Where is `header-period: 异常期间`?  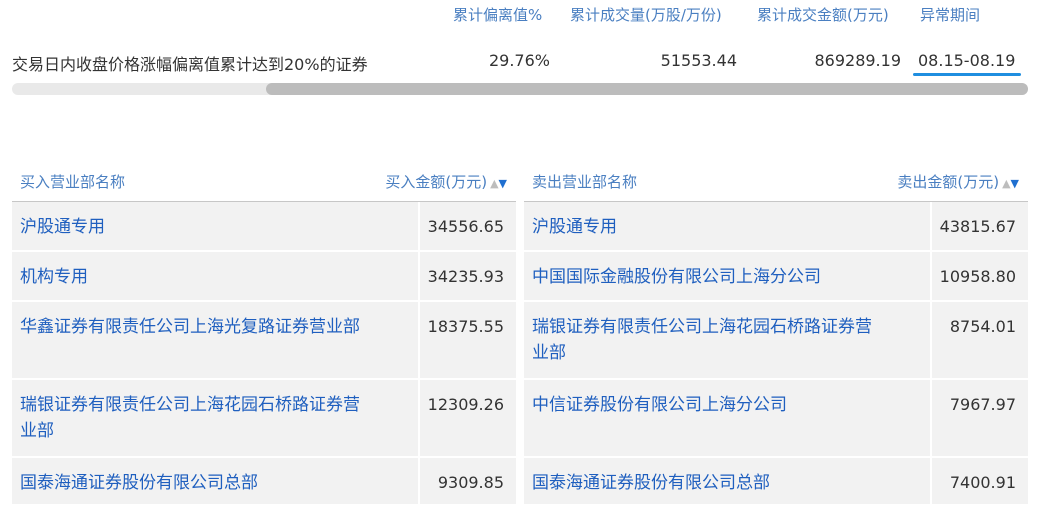
header-period: 异常期间 is located at coordinates (950, 15).